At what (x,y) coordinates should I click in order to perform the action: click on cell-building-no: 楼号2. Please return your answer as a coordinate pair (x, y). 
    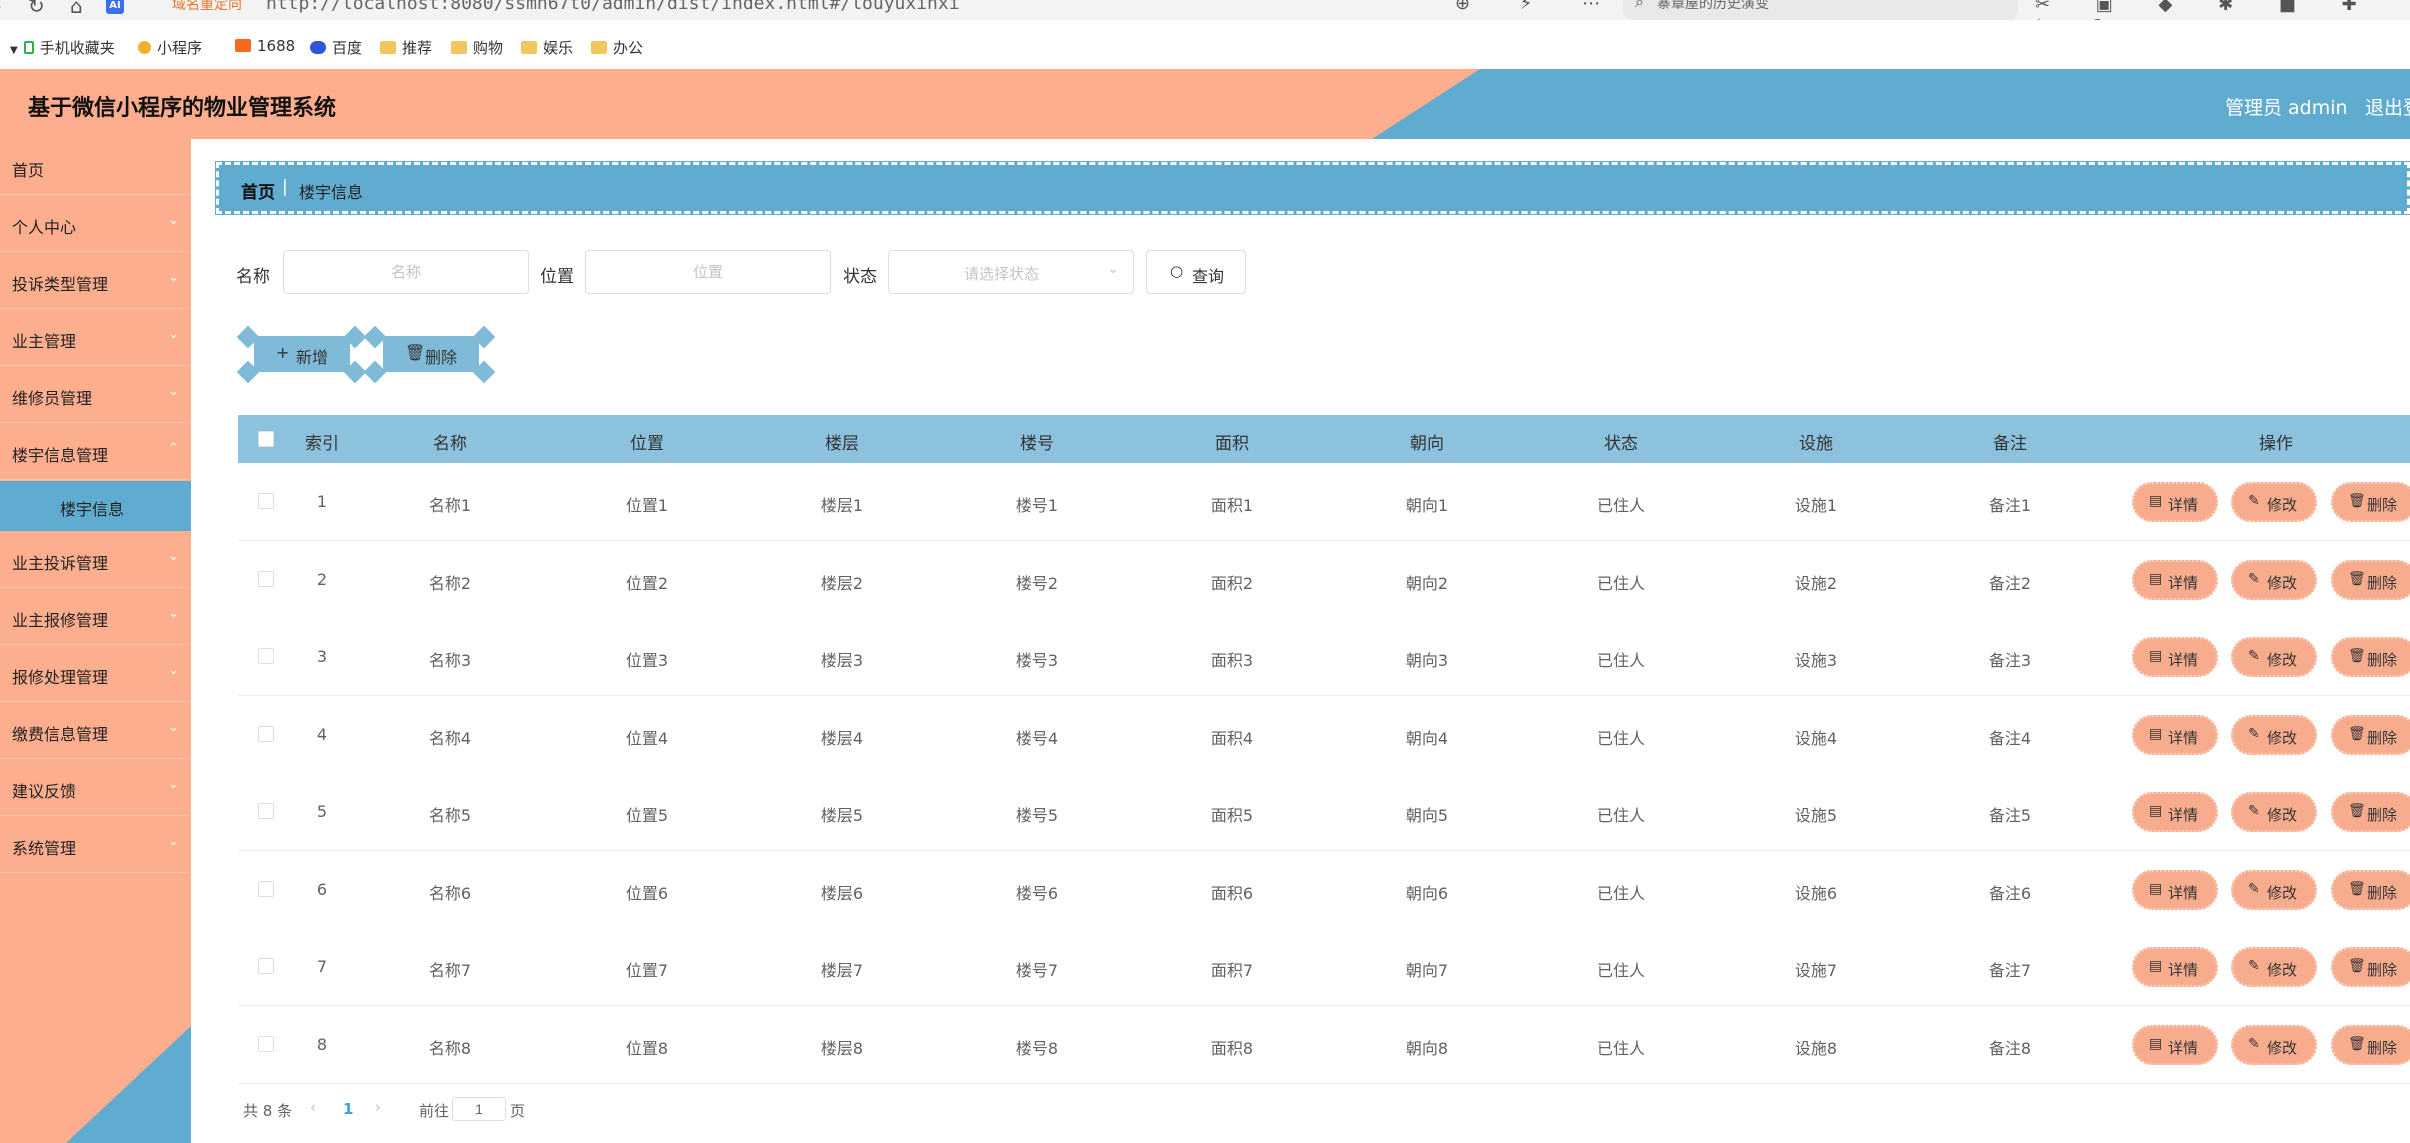
    Looking at the image, I should click on (1037, 583).